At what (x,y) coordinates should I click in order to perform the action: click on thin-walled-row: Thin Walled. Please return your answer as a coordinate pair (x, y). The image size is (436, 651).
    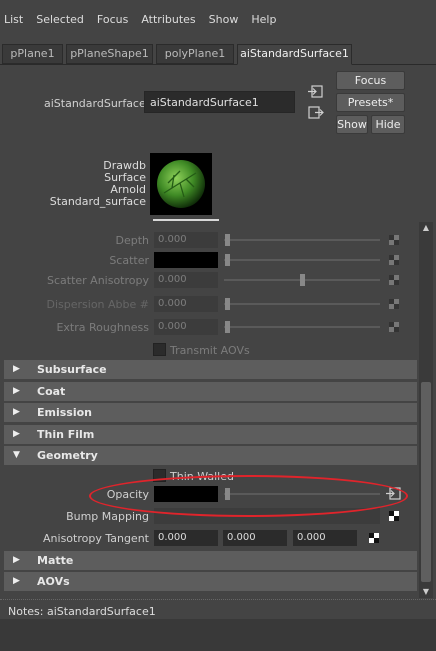
    Looking at the image, I should click on (210, 476).